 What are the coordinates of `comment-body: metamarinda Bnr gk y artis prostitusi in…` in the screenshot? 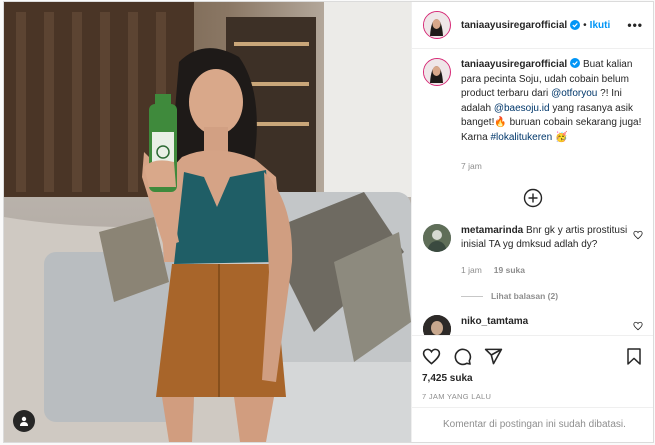 It's located at (547, 251).